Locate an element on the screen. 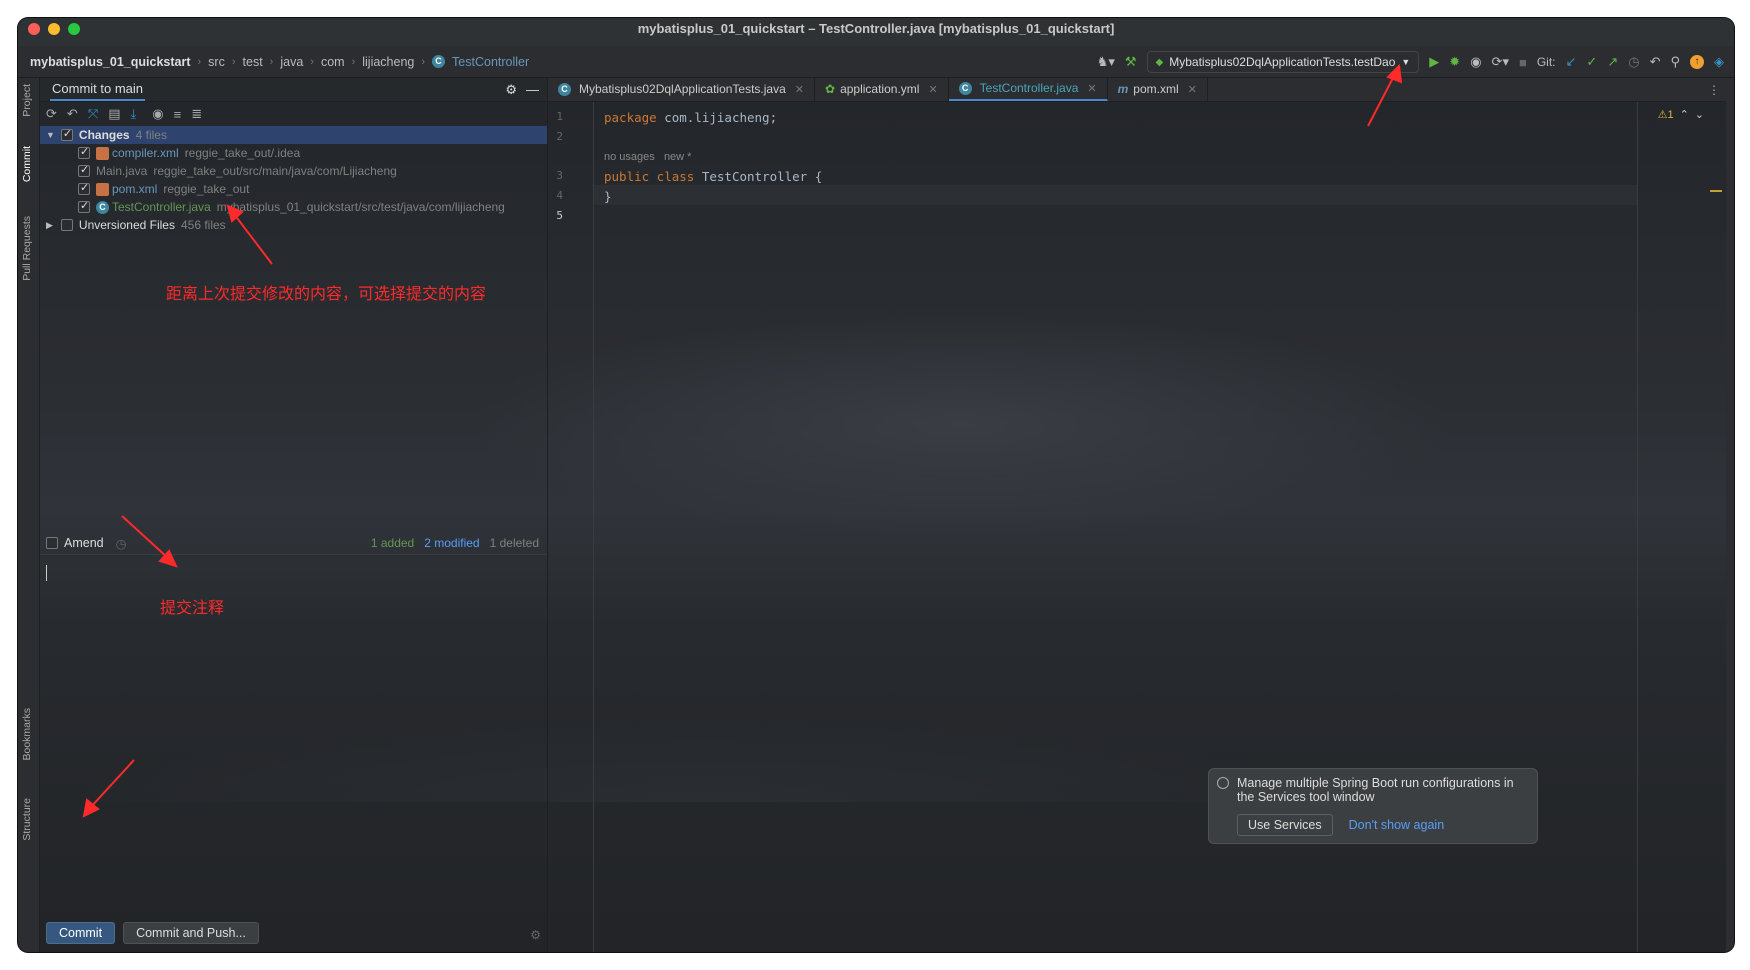 Image resolution: width=1750 pixels, height=970 pixels. chevron-down-icon: ▼ is located at coordinates (50, 135).